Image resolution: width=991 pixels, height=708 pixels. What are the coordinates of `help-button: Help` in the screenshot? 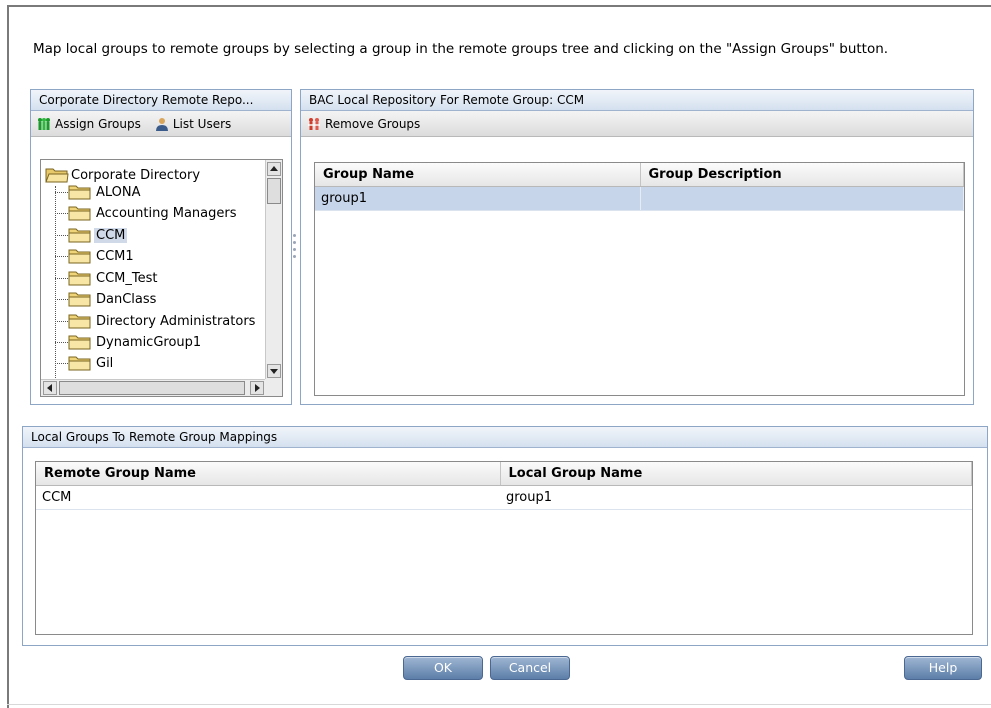 It's located at (943, 668).